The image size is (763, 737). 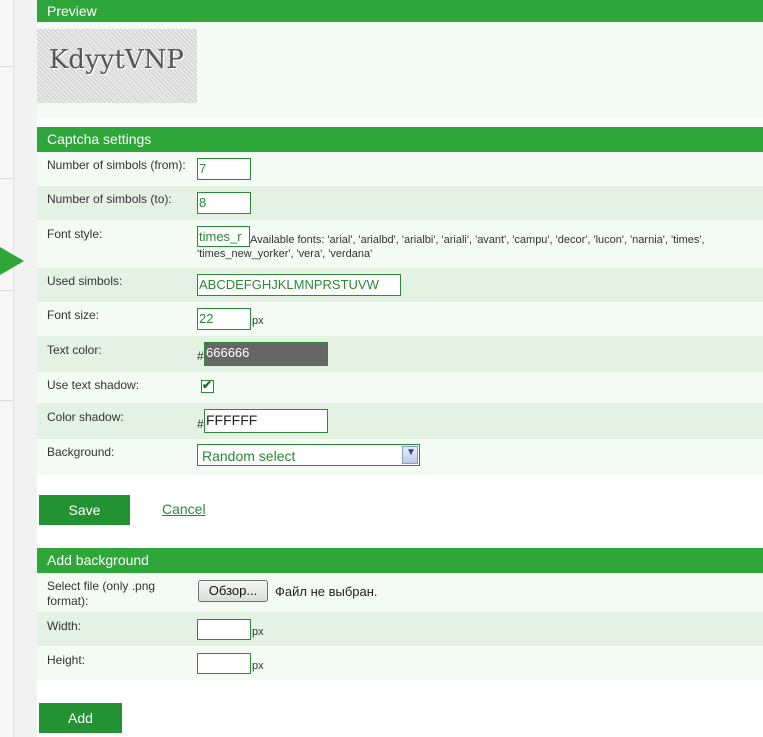 What do you see at coordinates (116, 165) in the screenshot?
I see `symbols-from-label: Number of simbols (from):` at bounding box center [116, 165].